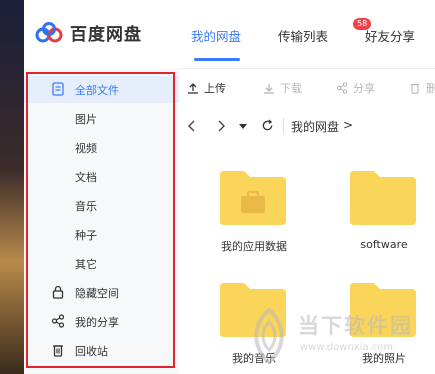 Image resolution: width=435 pixels, height=374 pixels. I want to click on tab-my-netdisk: 我的网盘, so click(216, 35).